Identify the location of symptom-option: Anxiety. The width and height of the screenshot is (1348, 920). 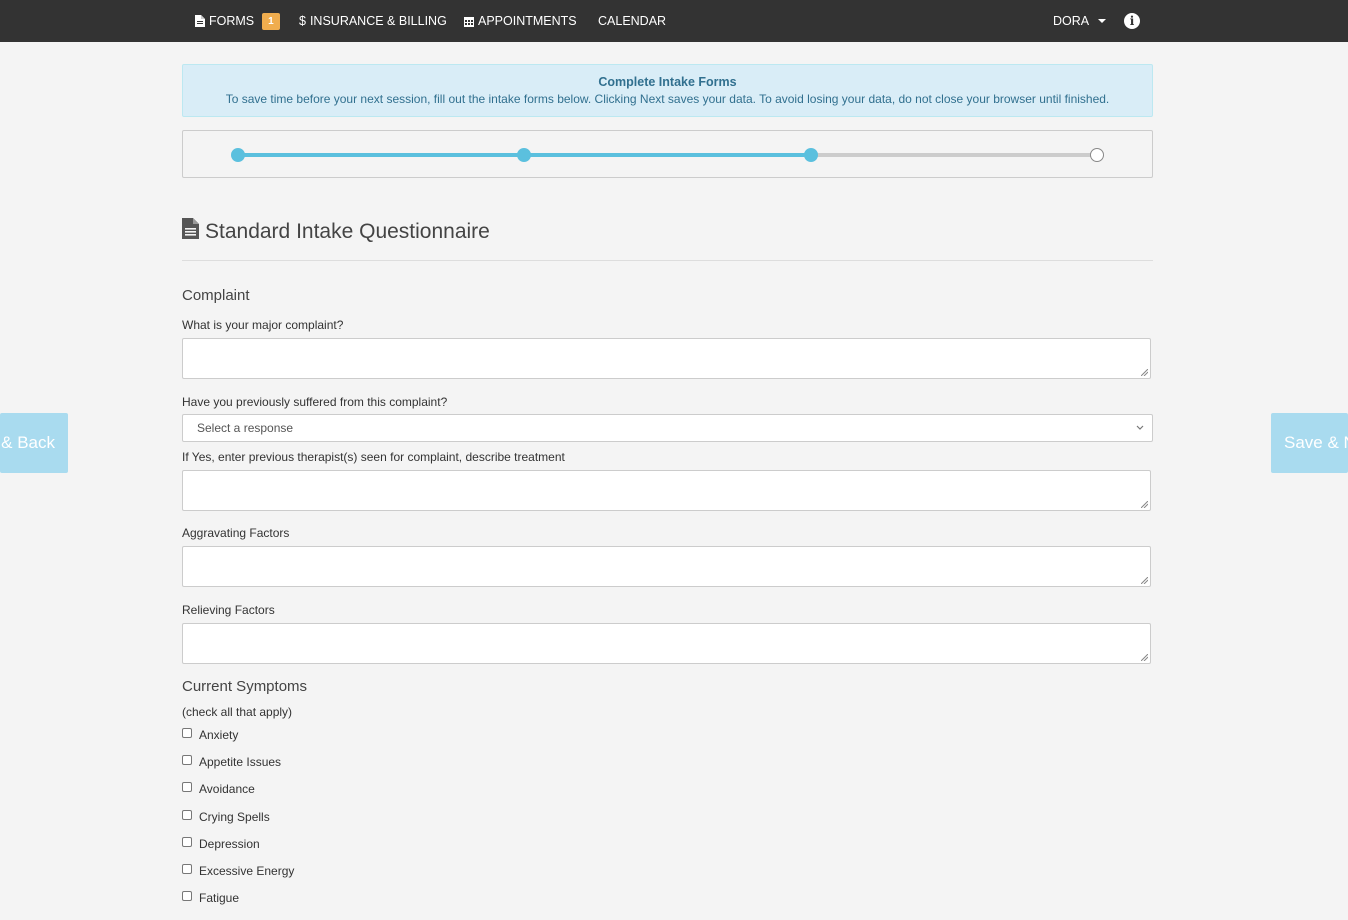
(210, 735).